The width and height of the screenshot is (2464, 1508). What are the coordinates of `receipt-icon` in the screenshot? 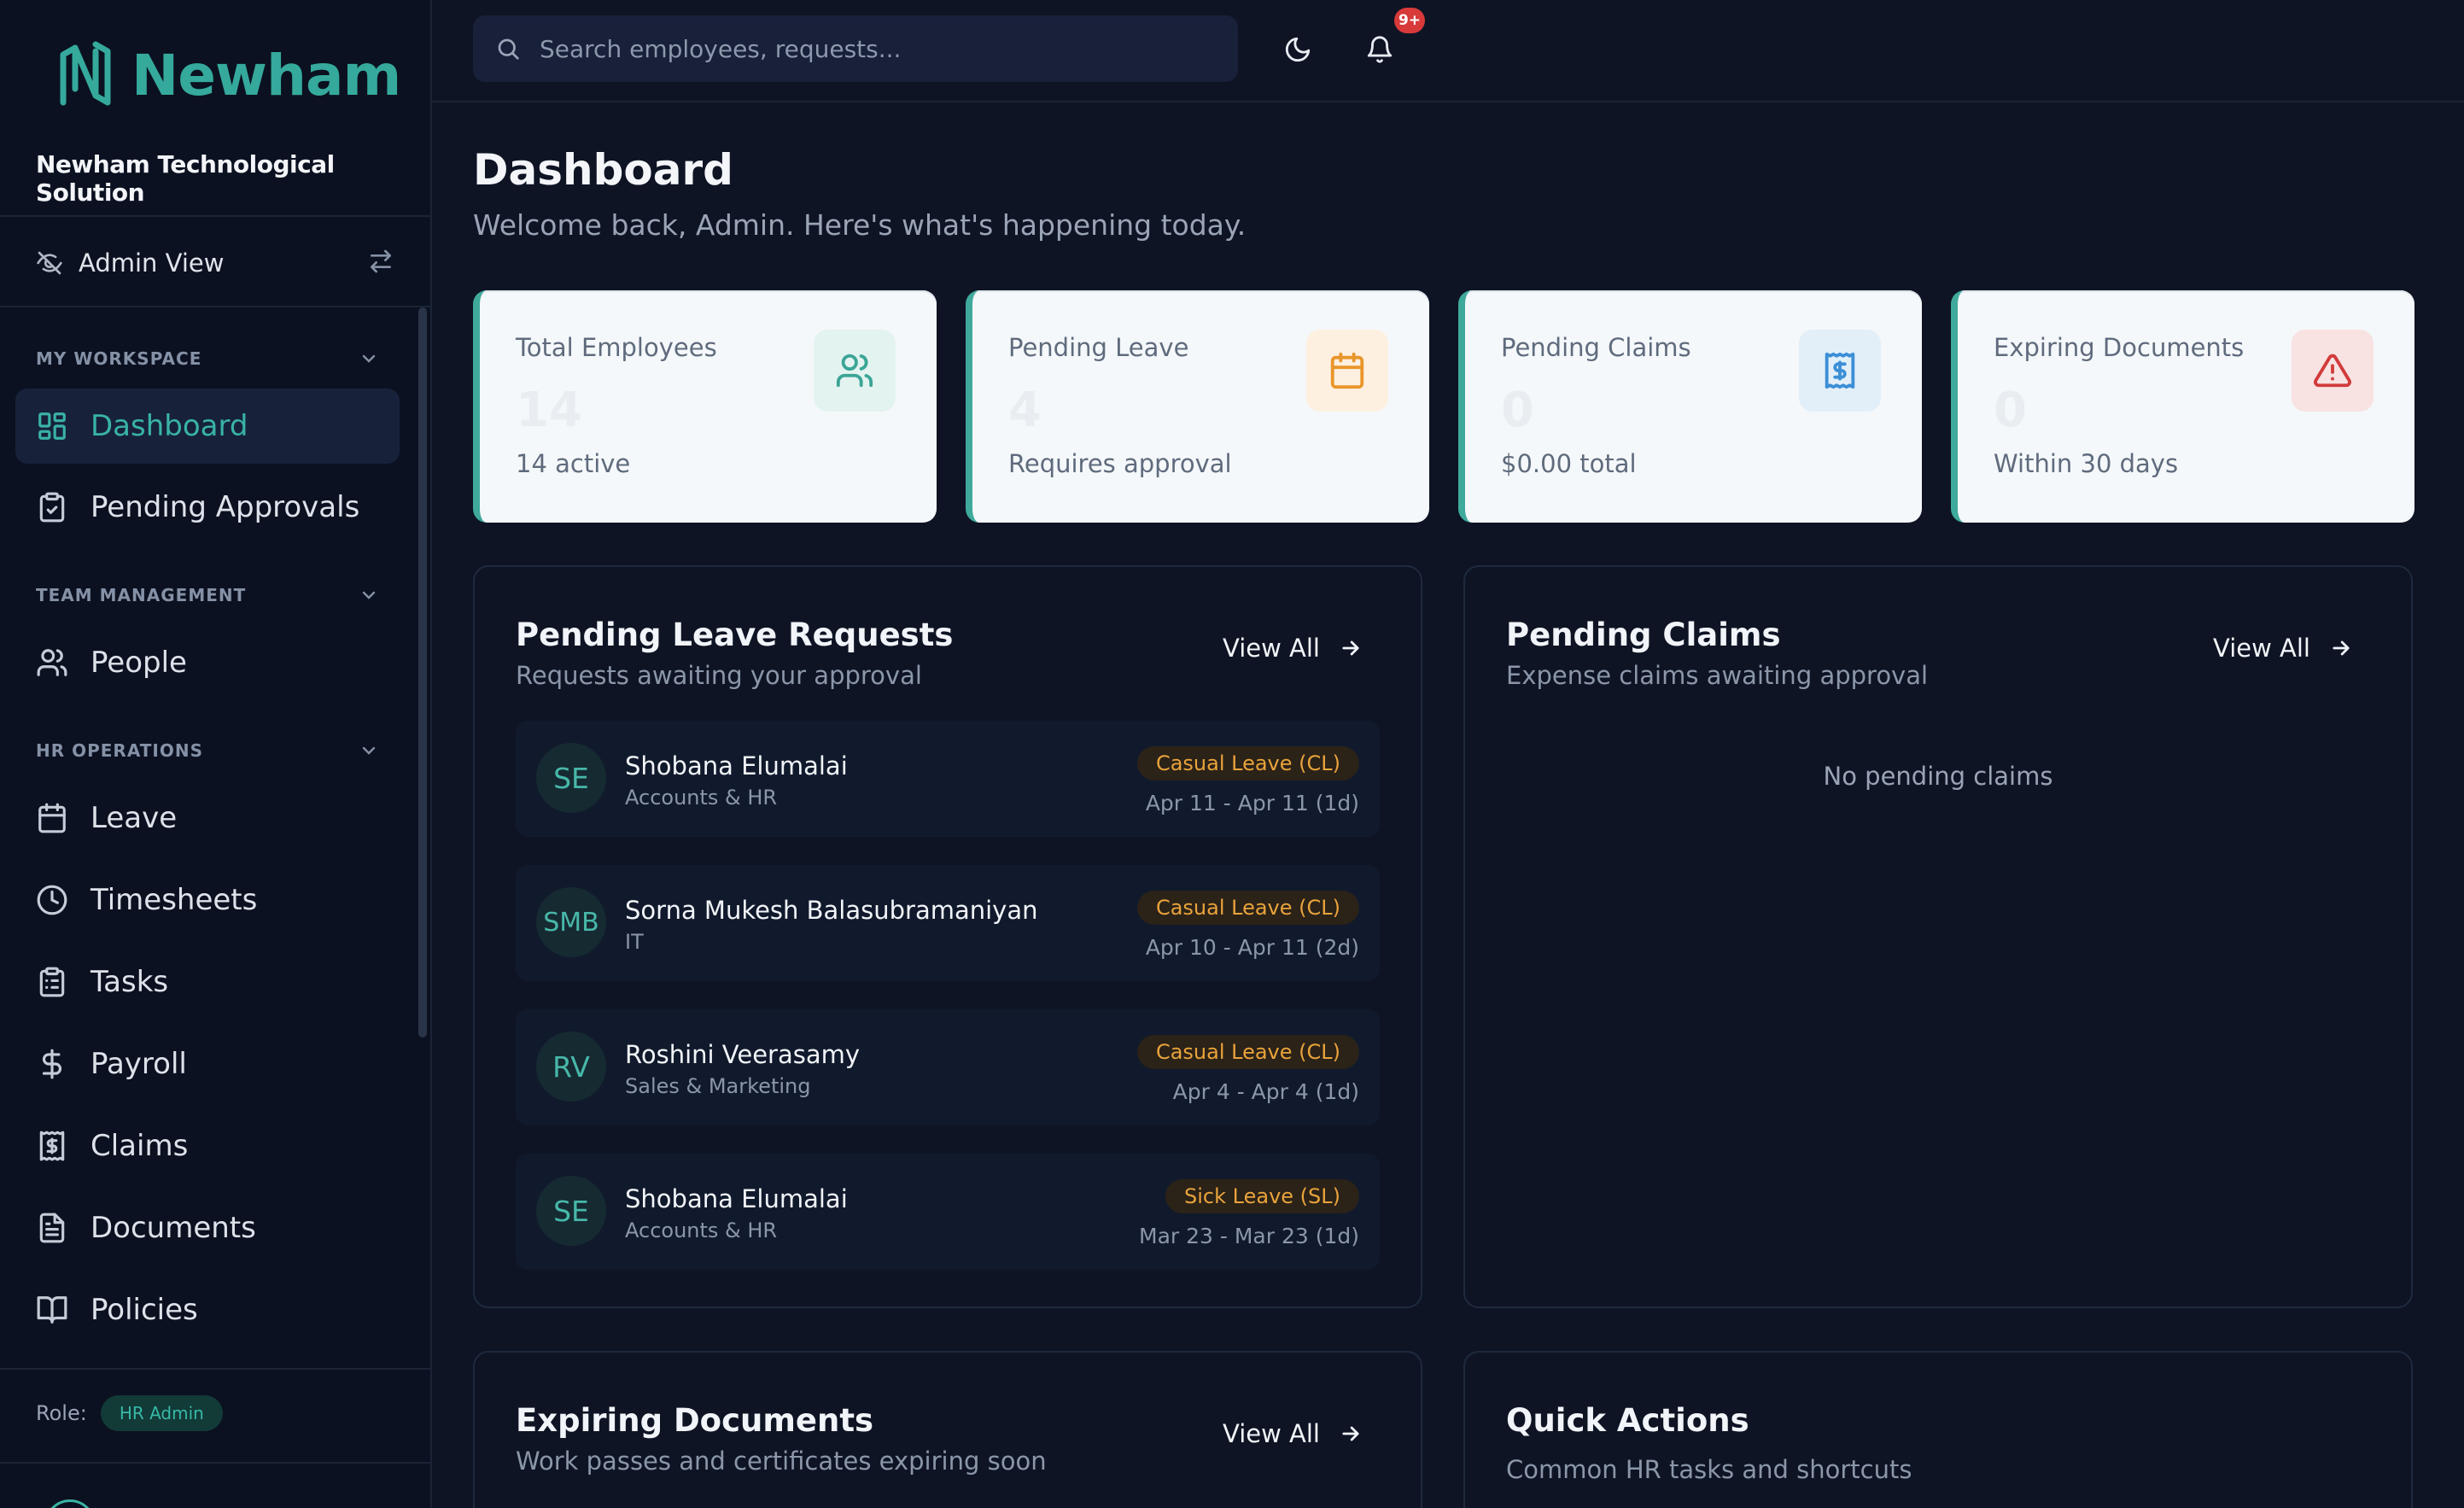 It's located at (52, 1146).